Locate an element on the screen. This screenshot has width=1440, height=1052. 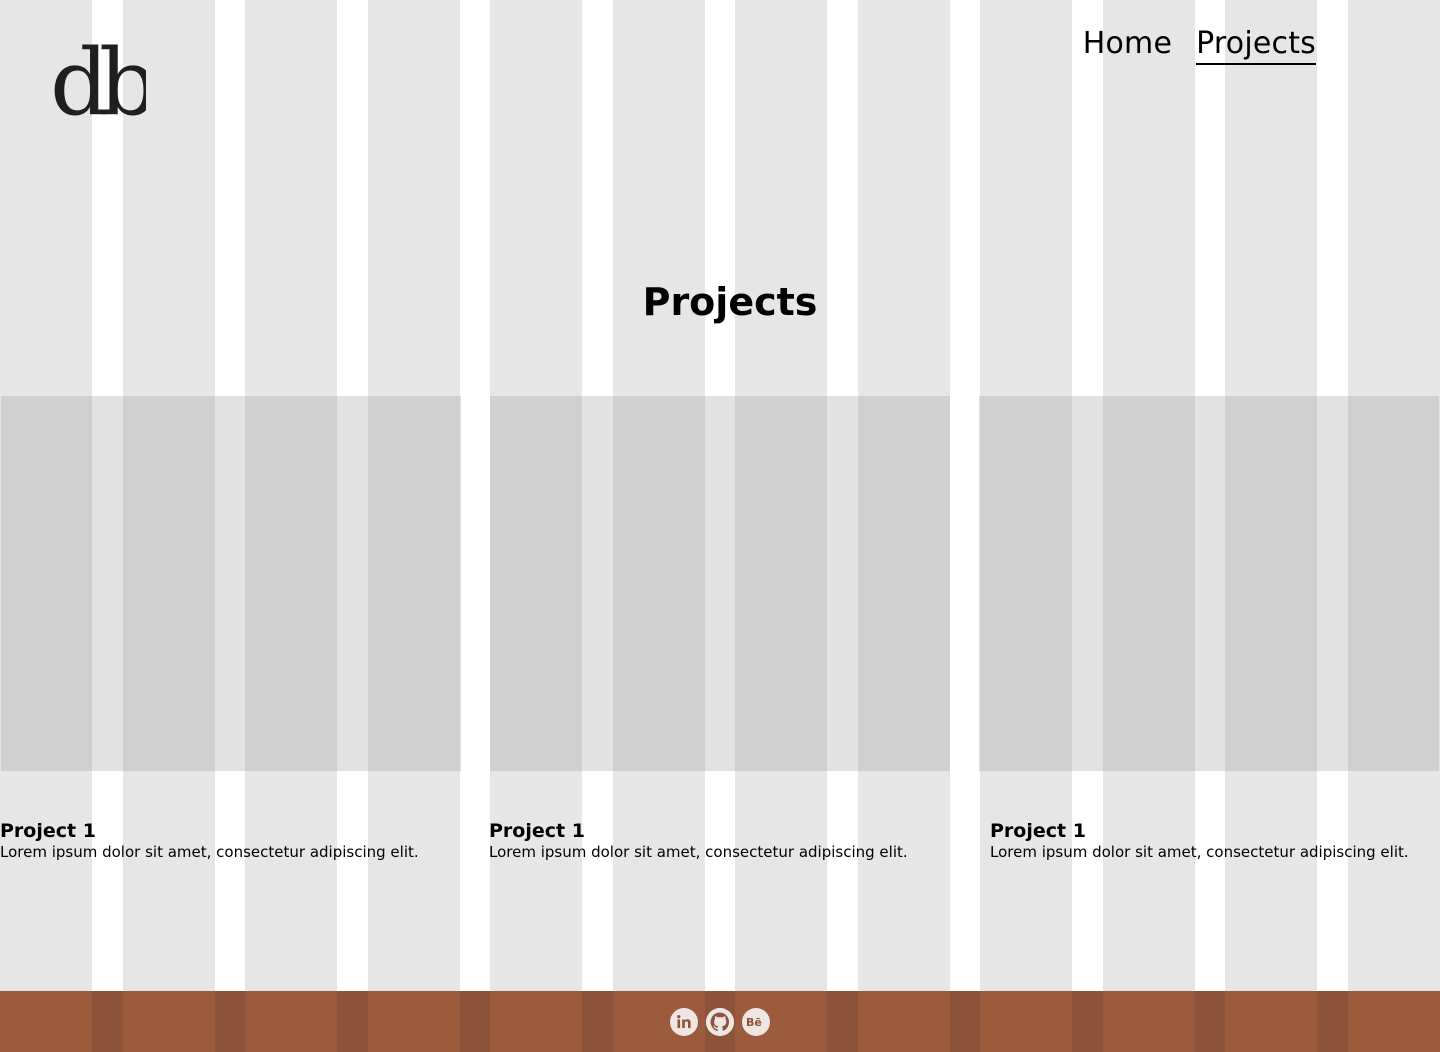
behance-icon: Bē is located at coordinates (756, 1022).